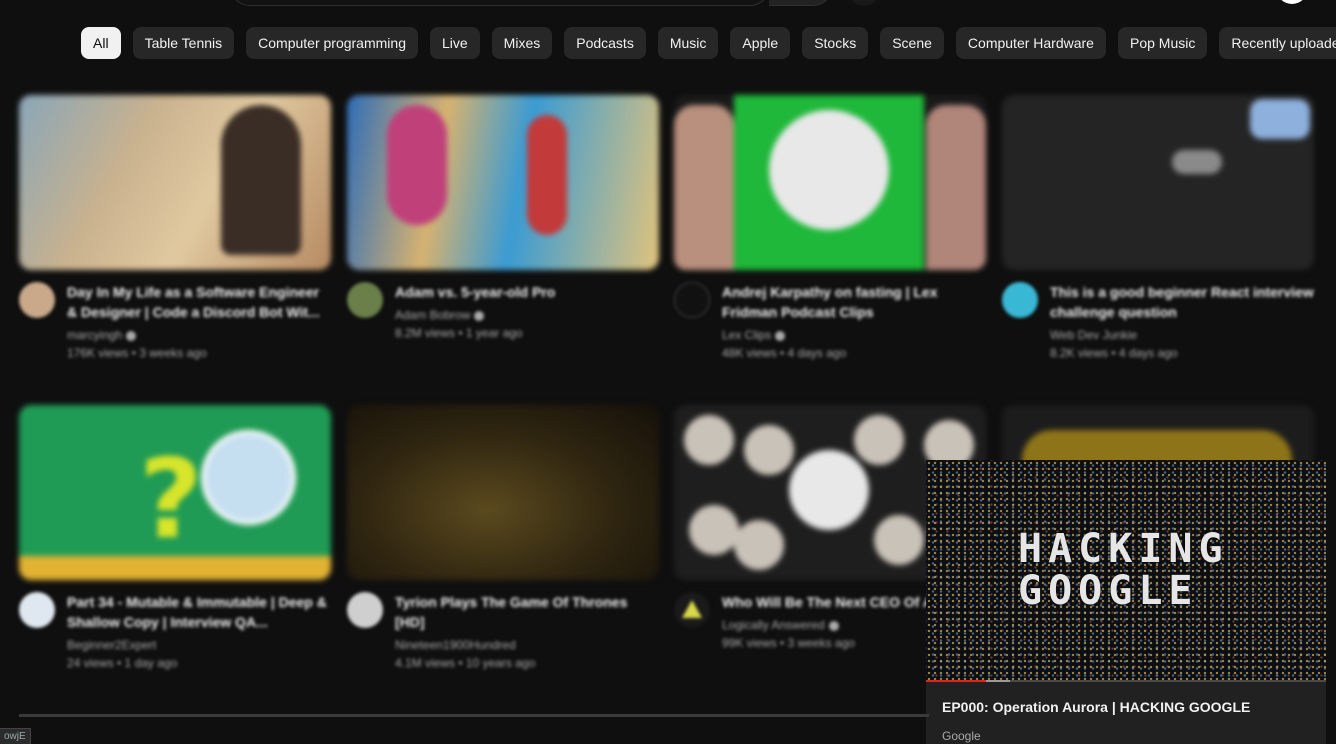  What do you see at coordinates (1126, 681) in the screenshot?
I see `miniplayer-progress-bar` at bounding box center [1126, 681].